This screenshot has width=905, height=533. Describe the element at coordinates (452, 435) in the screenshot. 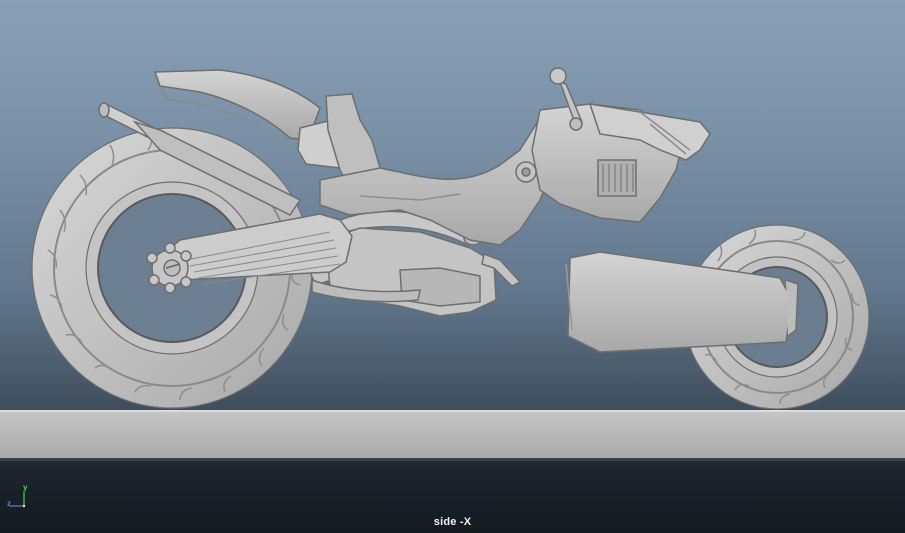

I see `ground-plane` at that location.